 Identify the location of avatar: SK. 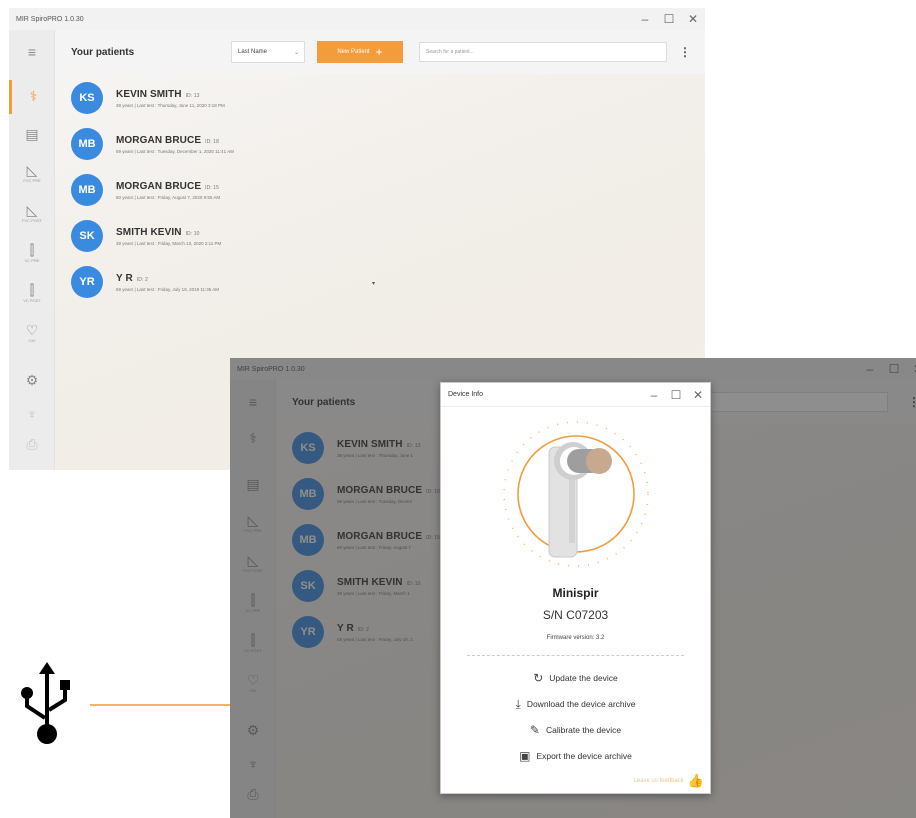
(87, 236).